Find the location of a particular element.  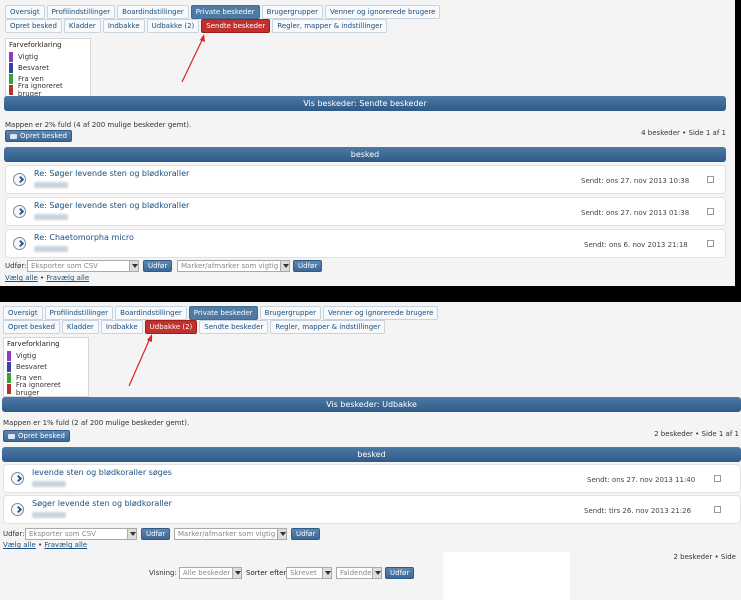

message-sent-date: Sendt: tirs 26. nov 2013 21:26 is located at coordinates (638, 511).